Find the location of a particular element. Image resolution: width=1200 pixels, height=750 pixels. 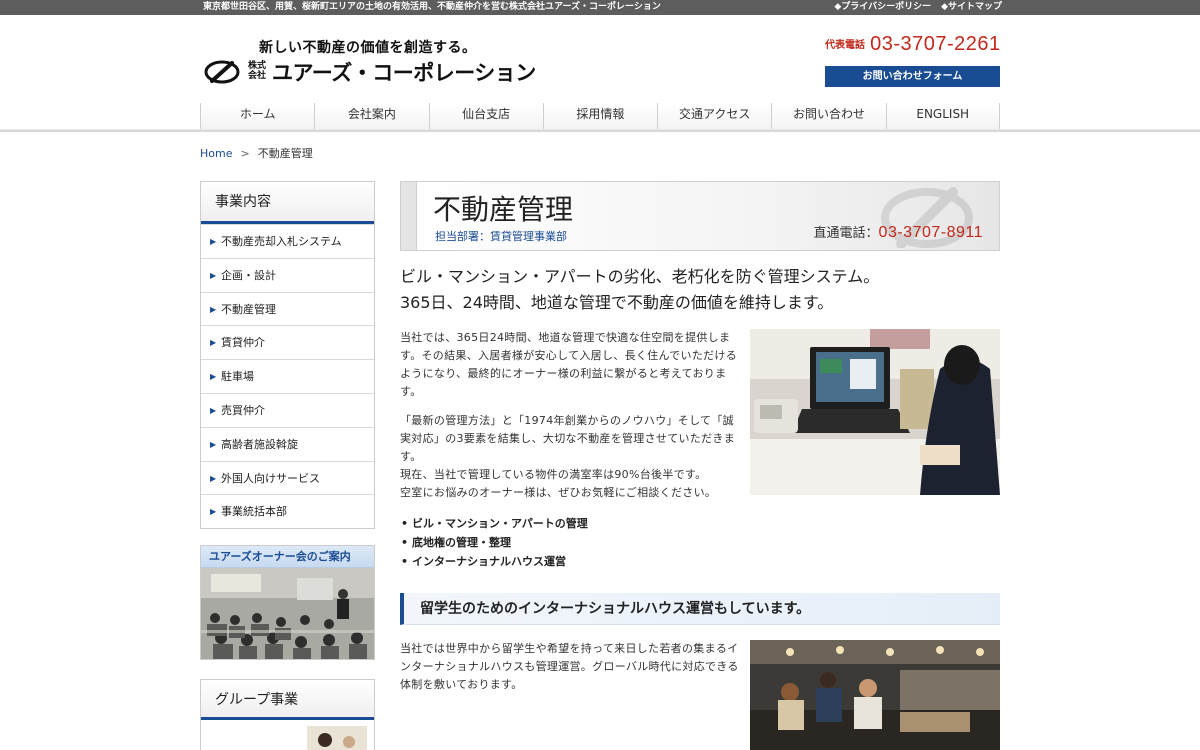

sidebar-item-label: 外国人向けサービス is located at coordinates (270, 478).